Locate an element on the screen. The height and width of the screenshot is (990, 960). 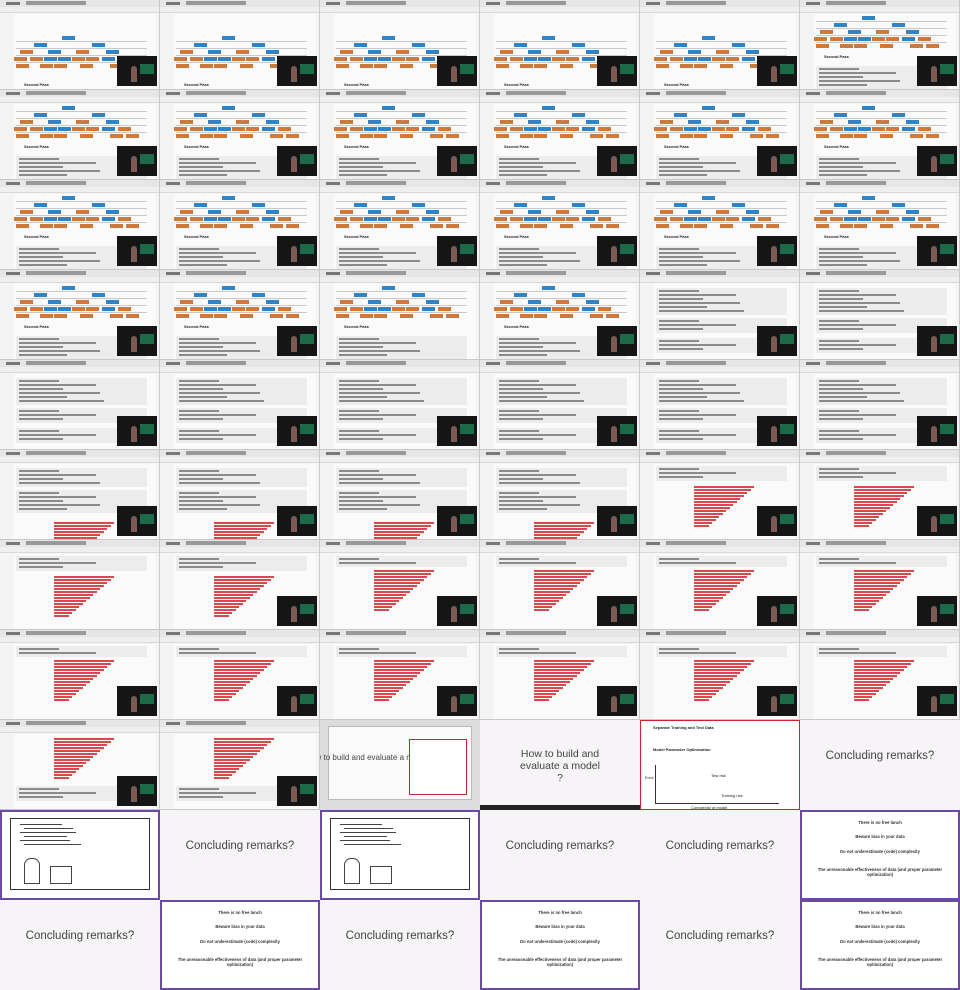
section-heading: Second Pass is located at coordinates (356, 326).